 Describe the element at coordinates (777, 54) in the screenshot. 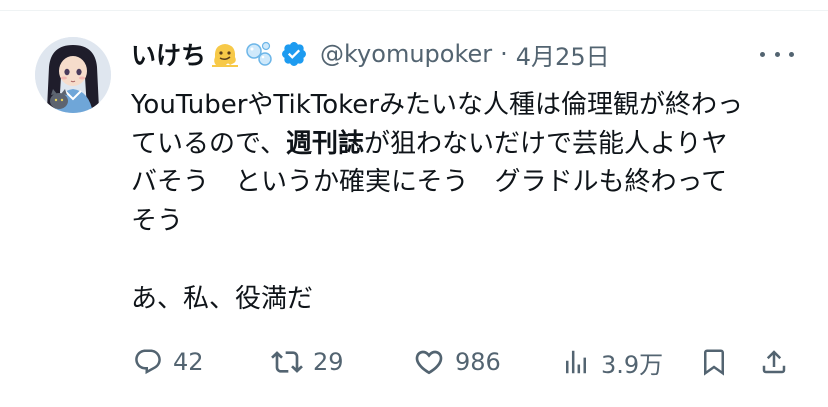

I see `more-options-button` at that location.